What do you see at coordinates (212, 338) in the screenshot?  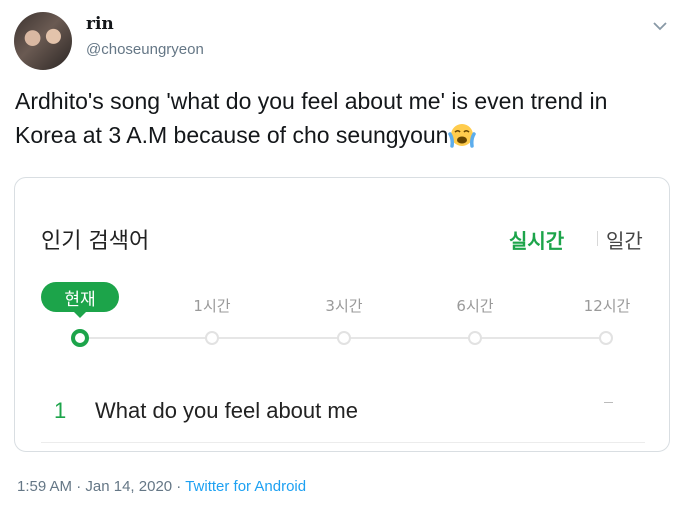 I see `timeline-dot-1h` at bounding box center [212, 338].